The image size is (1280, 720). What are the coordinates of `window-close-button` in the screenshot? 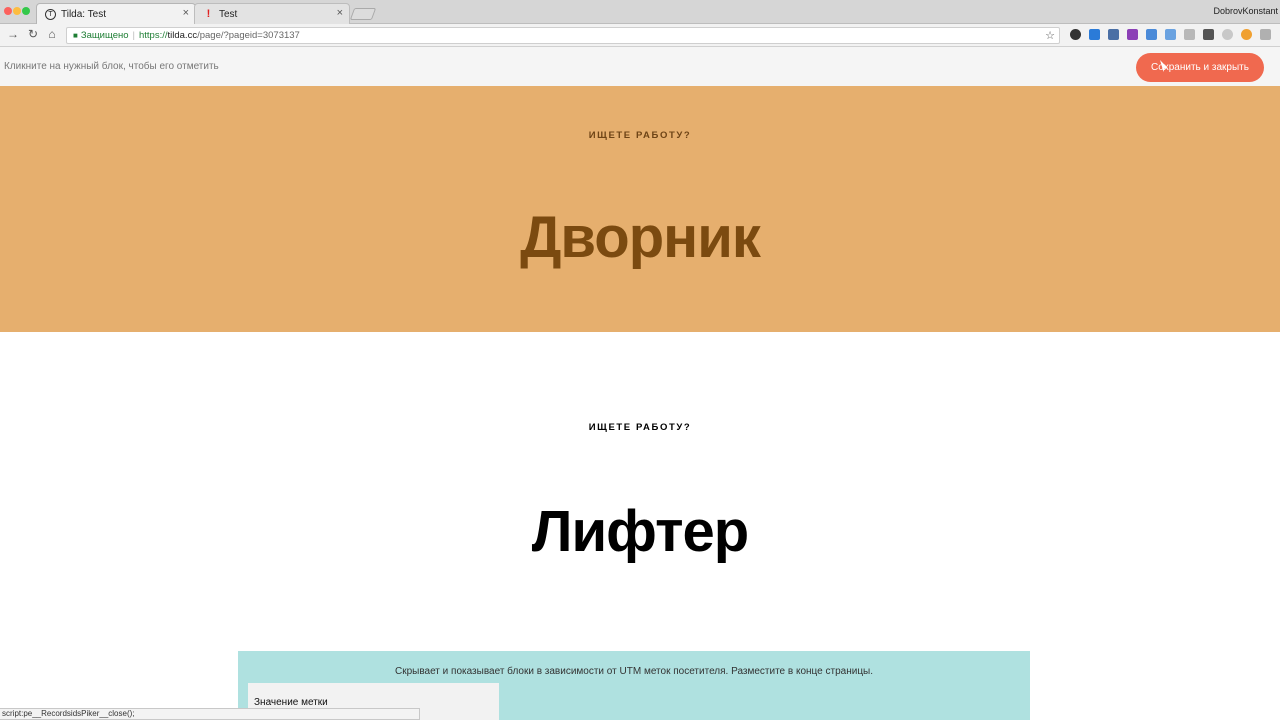 It's located at (8, 11).